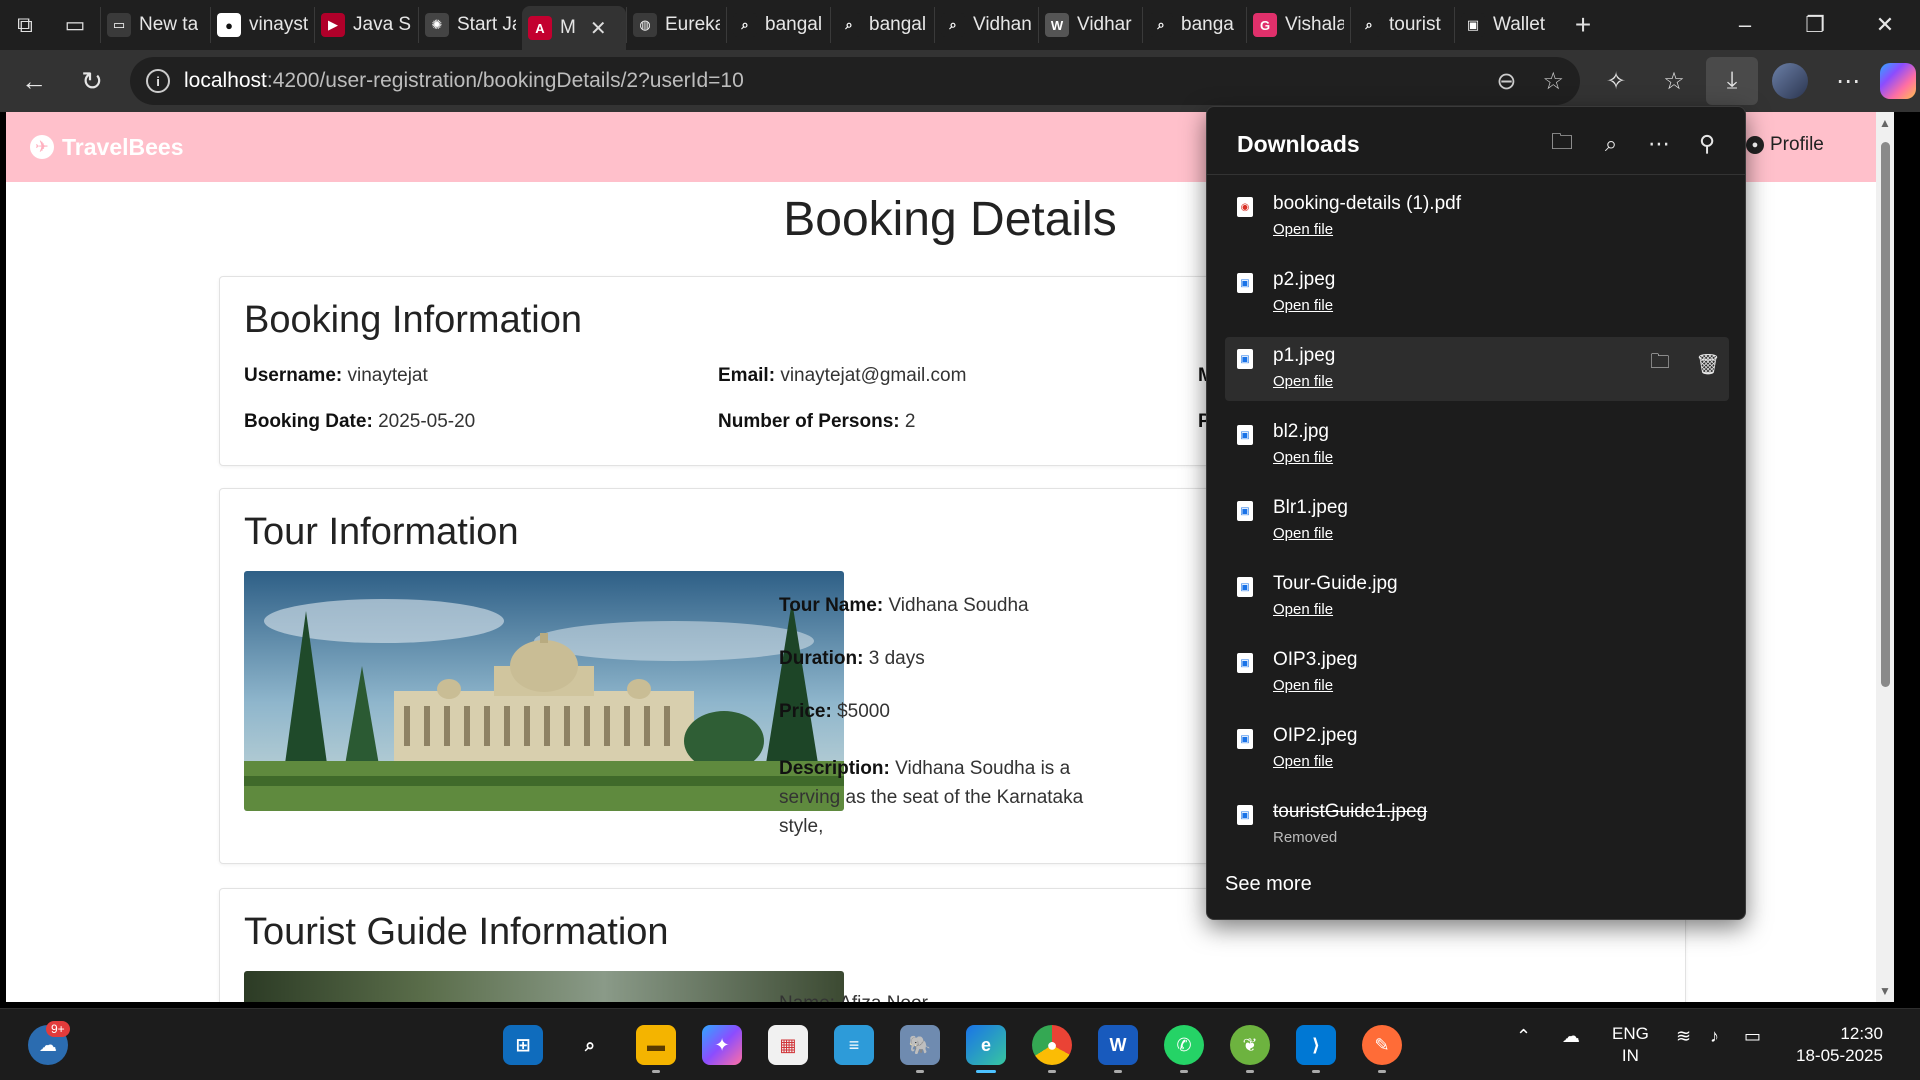  Describe the element at coordinates (366, 25) in the screenshot. I see `browser-tab: ▶ Java Sp` at that location.